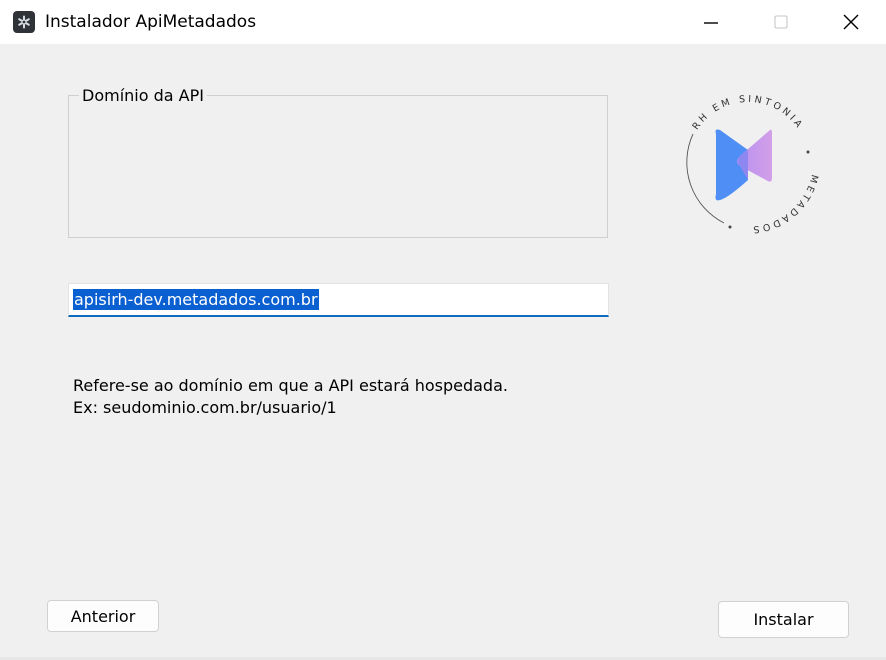 This screenshot has height=660, width=886. I want to click on maximize-icon, so click(781, 22).